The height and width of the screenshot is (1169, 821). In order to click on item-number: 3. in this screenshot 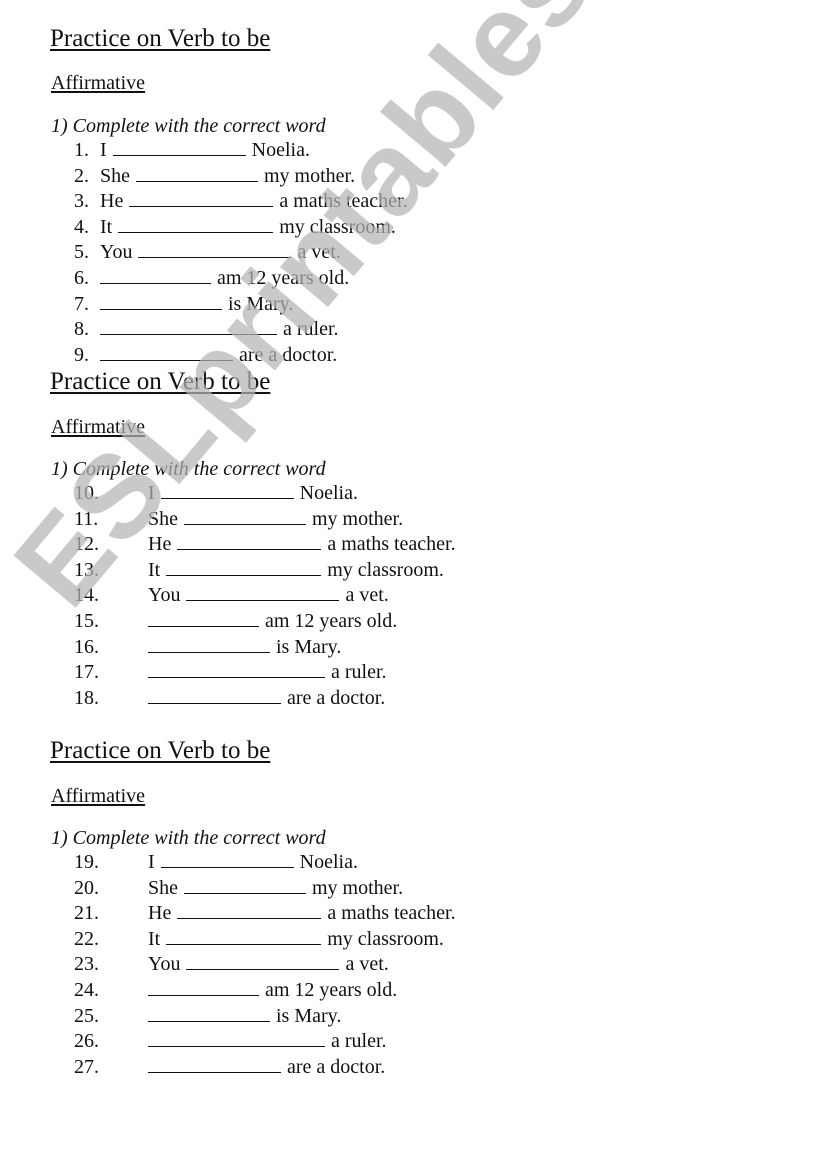, I will do `click(81, 201)`.